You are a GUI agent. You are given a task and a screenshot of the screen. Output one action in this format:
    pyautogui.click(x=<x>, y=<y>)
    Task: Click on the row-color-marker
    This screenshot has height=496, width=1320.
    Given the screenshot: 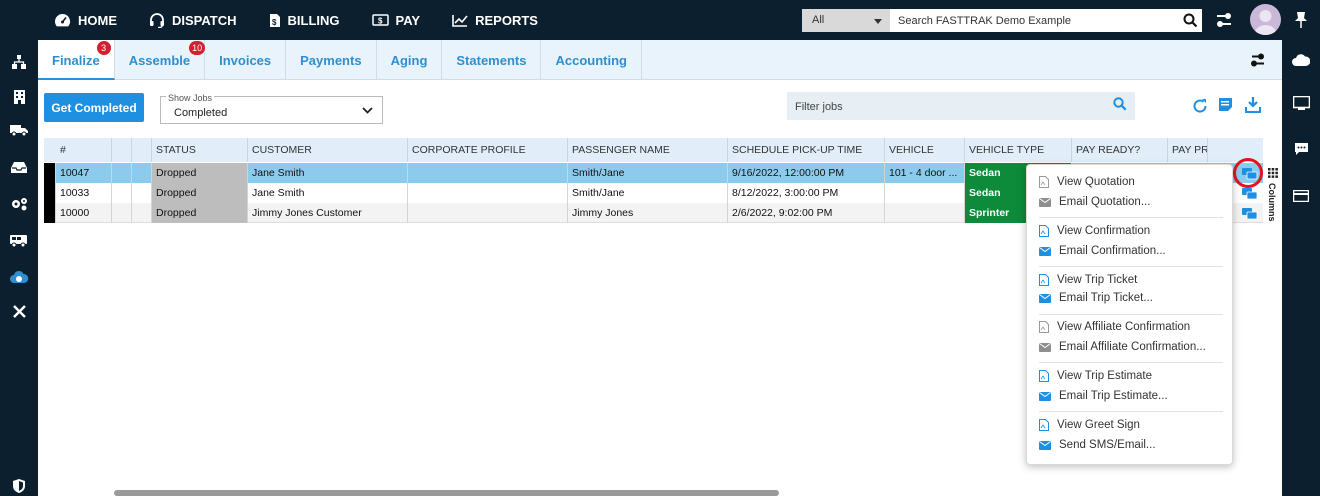 What is the action you would take?
    pyautogui.click(x=50, y=193)
    